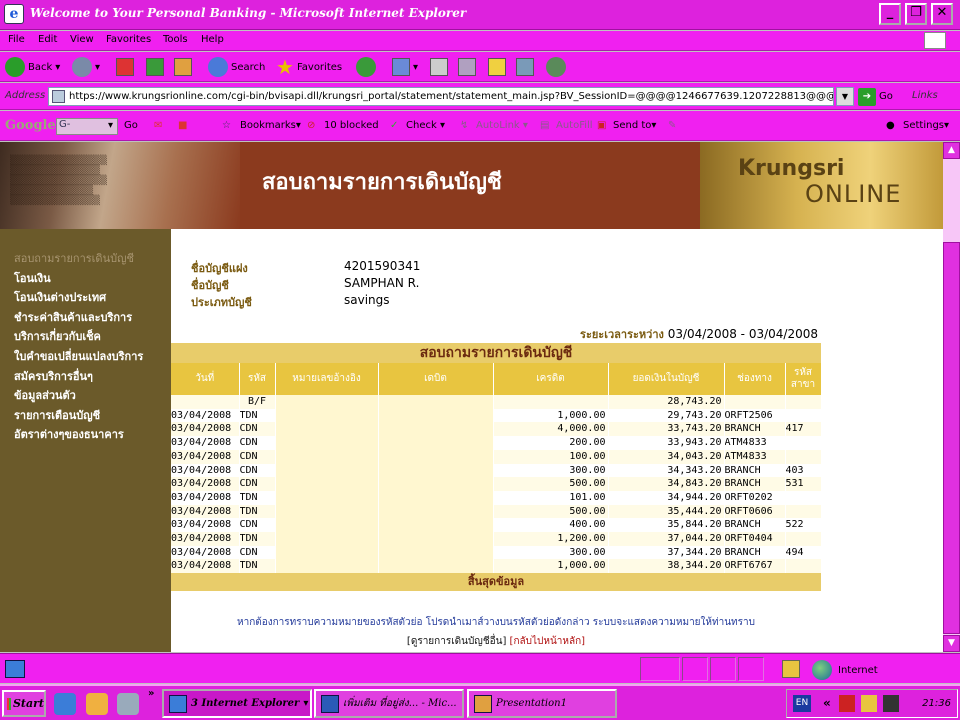  What do you see at coordinates (405, 67) in the screenshot?
I see `mail-button: ▾` at bounding box center [405, 67].